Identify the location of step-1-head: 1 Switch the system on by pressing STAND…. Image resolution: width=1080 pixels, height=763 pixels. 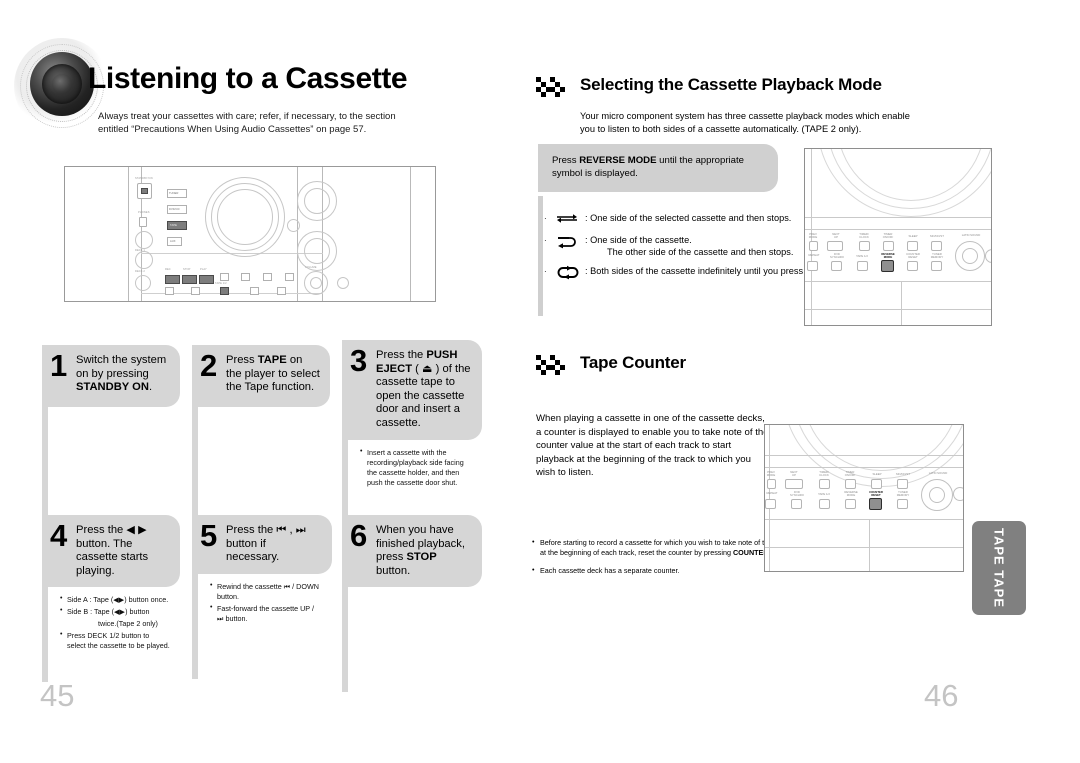
(111, 376).